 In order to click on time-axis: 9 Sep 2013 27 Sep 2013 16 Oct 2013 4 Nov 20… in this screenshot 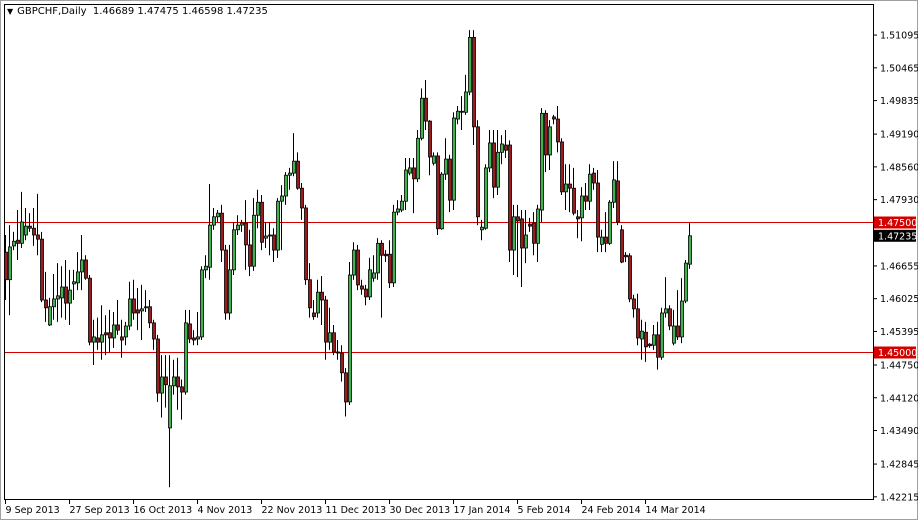, I will do `click(355, 508)`.